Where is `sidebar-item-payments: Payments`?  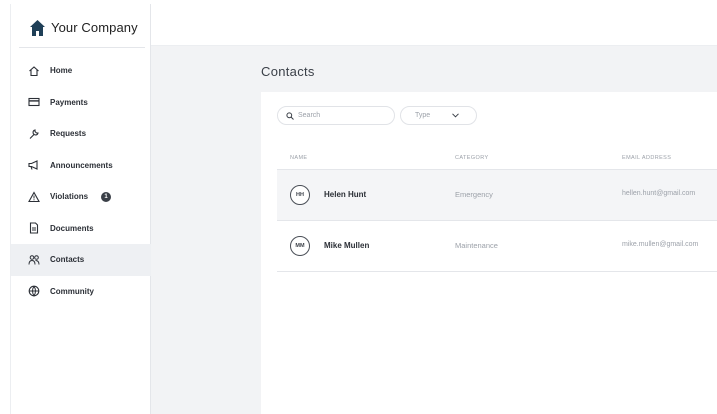 sidebar-item-payments: Payments is located at coordinates (81, 103).